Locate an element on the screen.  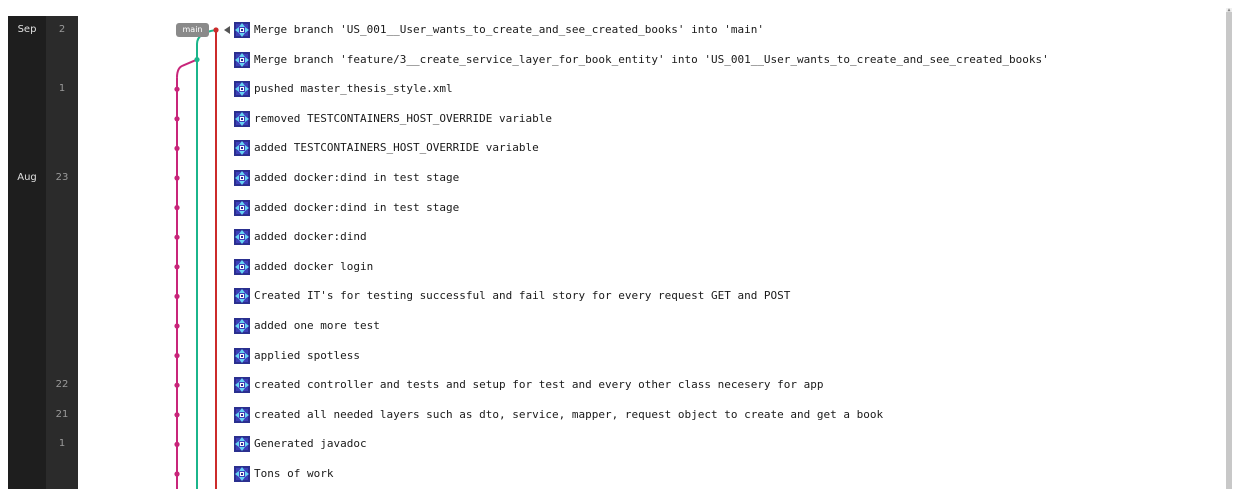
head-pointer-icon is located at coordinates (227, 30).